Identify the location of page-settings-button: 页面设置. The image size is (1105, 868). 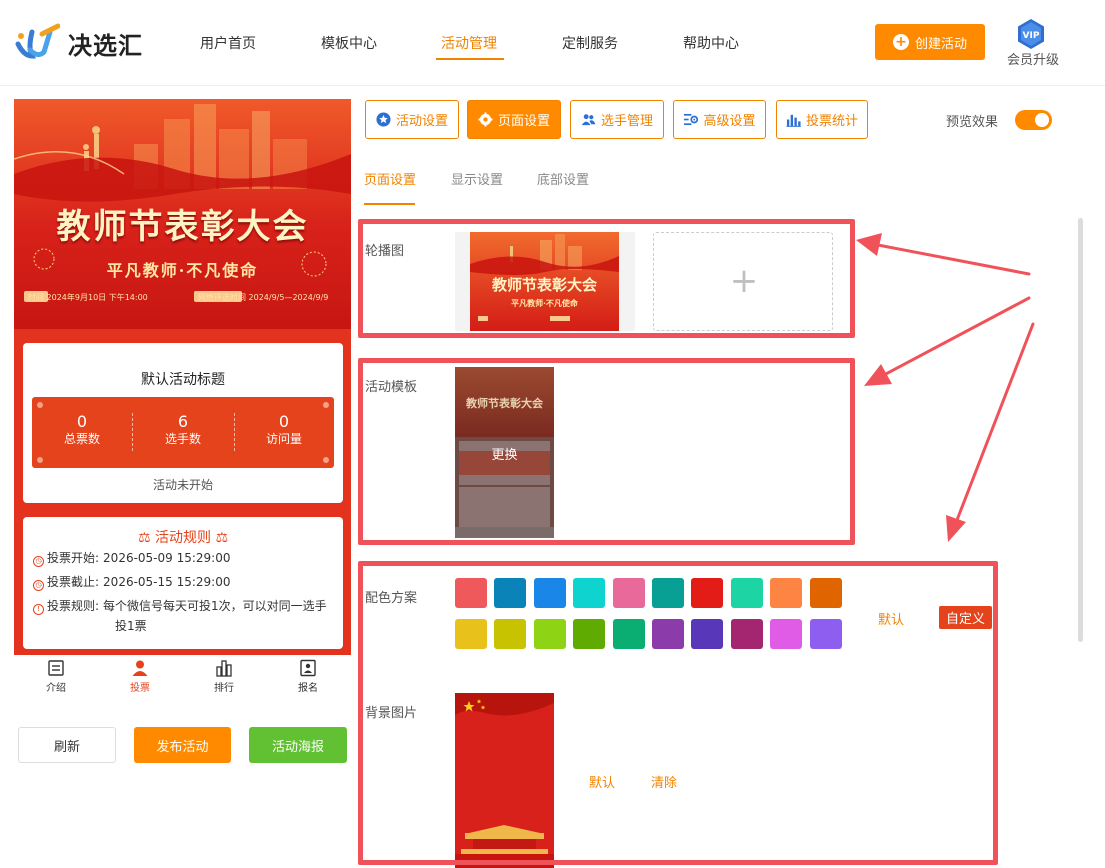
(514, 119).